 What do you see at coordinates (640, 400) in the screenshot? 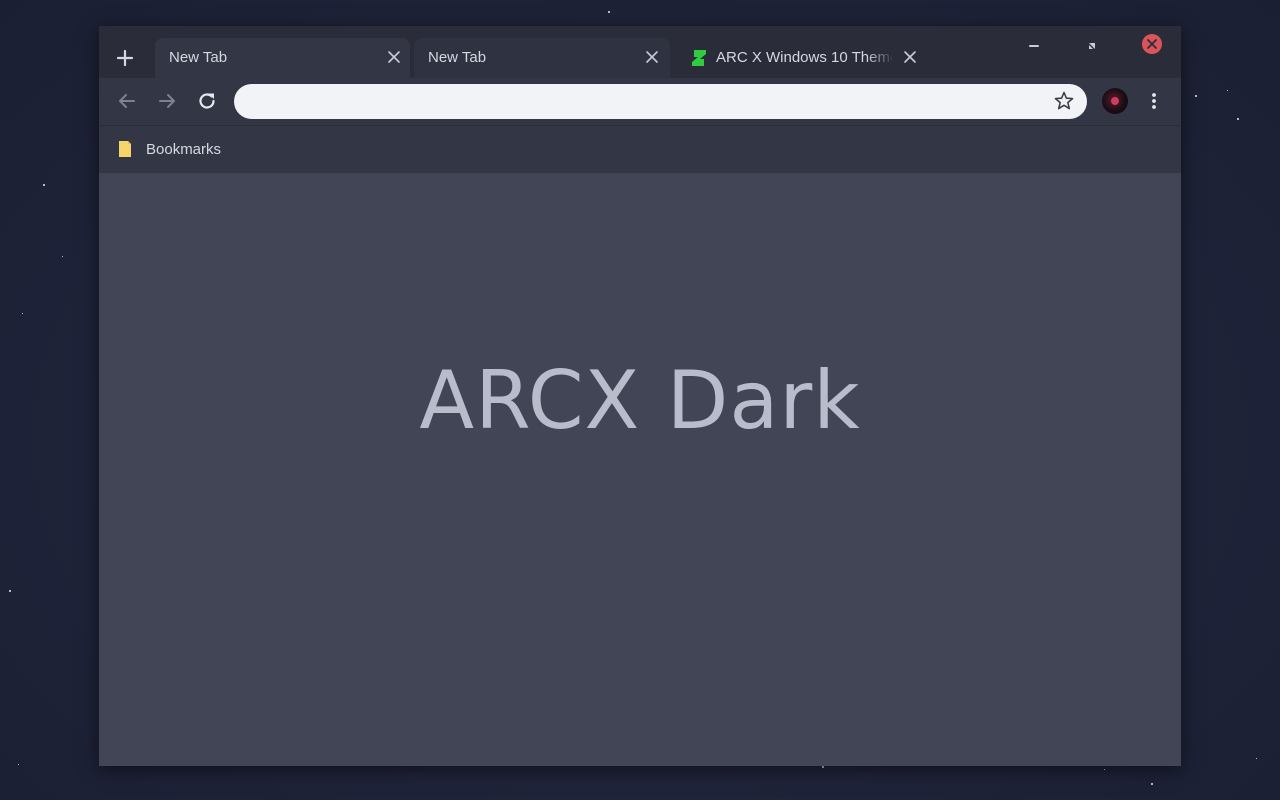
I see `page-title: ARCX Dark` at bounding box center [640, 400].